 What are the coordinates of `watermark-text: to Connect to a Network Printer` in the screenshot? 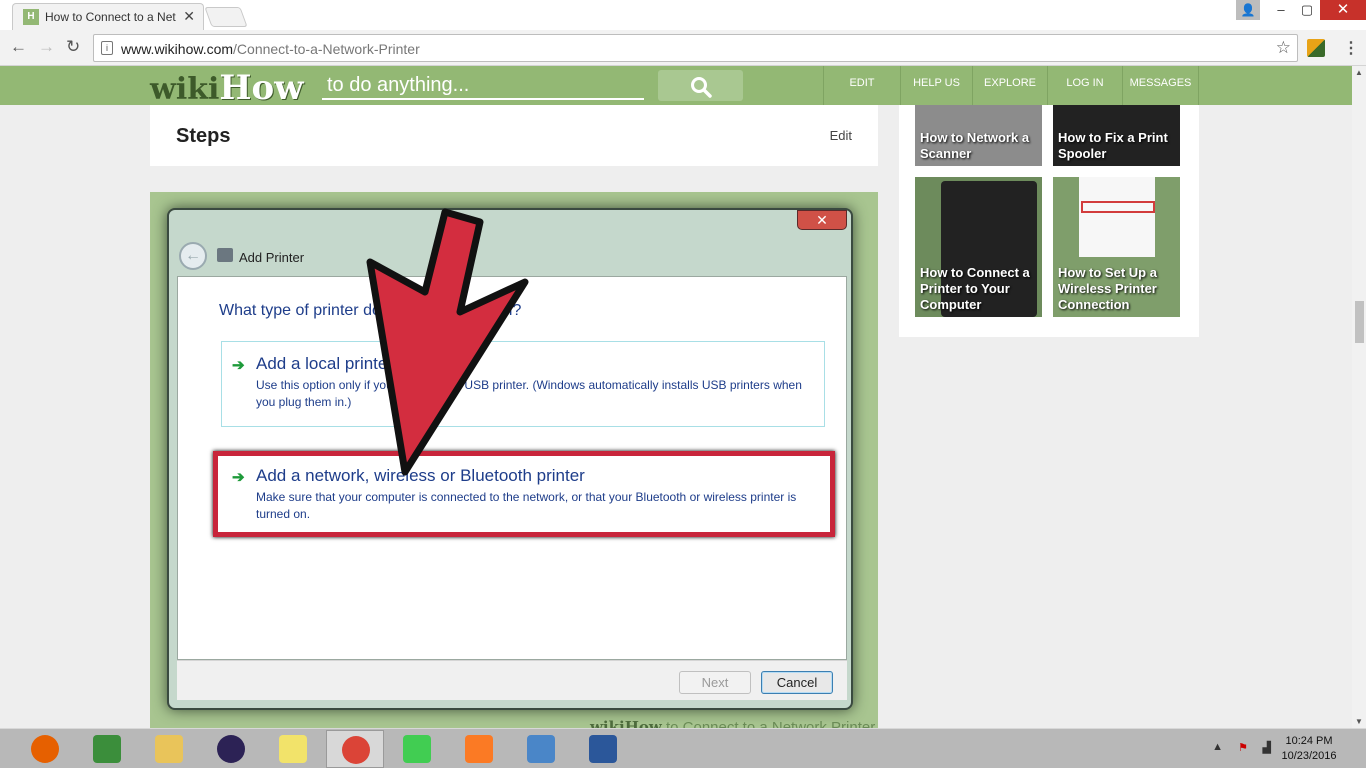 It's located at (768, 723).